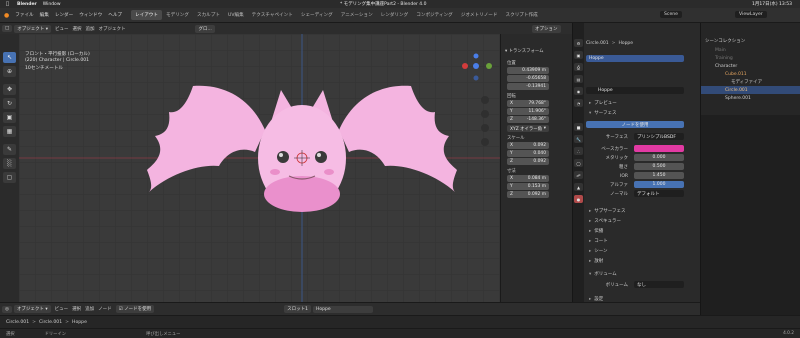  I want to click on material-name-field: Hoppe, so click(635, 90).